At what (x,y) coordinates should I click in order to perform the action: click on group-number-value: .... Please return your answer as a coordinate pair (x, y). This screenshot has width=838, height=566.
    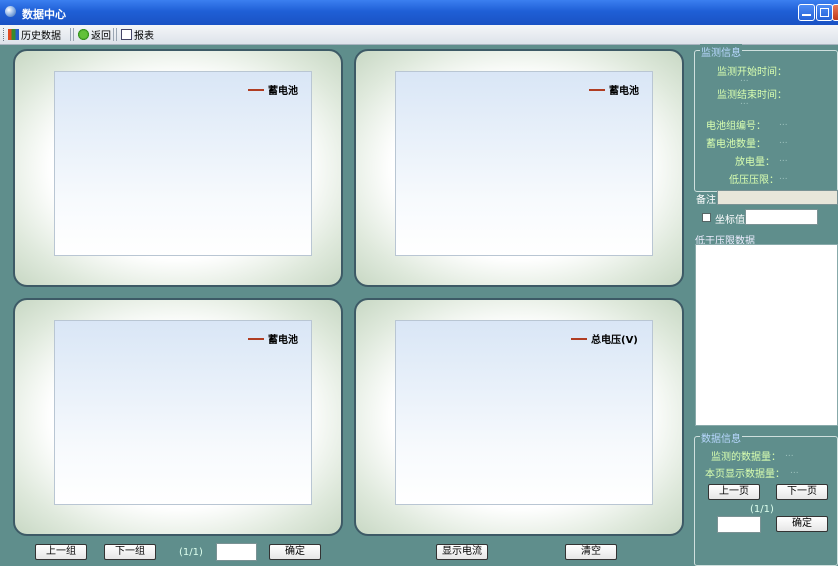
    Looking at the image, I should click on (783, 123).